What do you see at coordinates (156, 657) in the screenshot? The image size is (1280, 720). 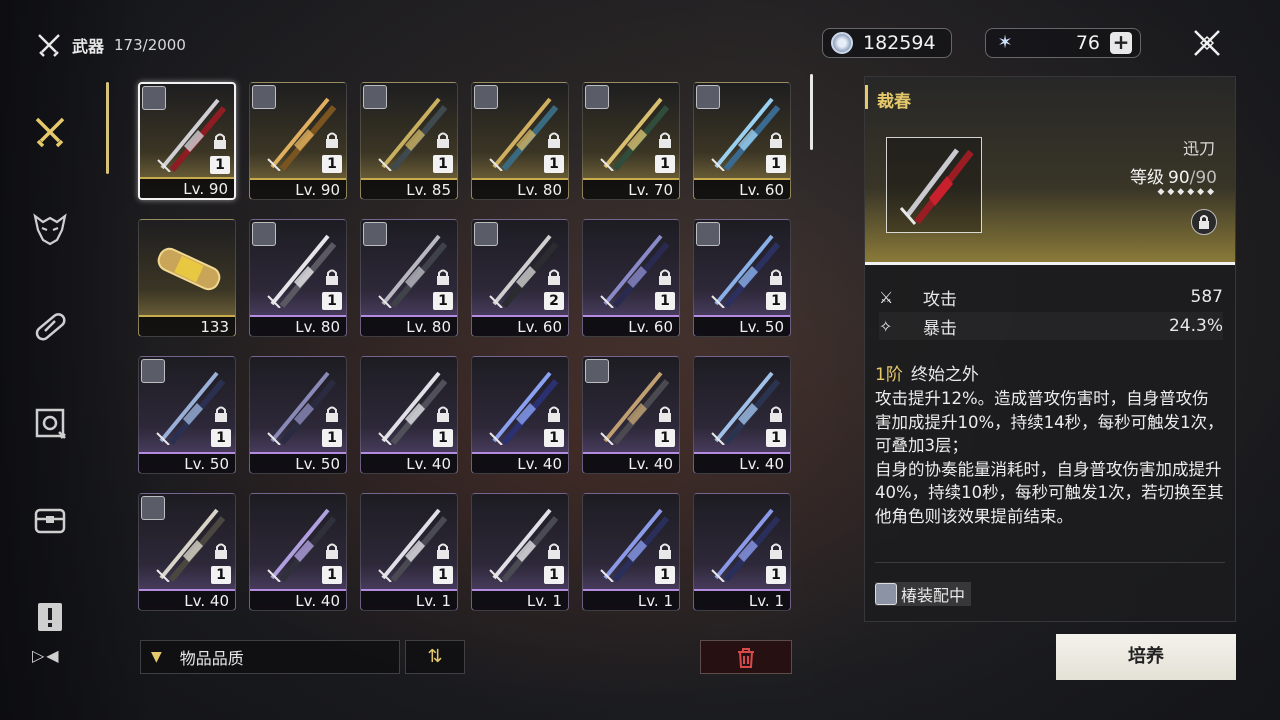 I see `chevron-down-icon: ▼` at bounding box center [156, 657].